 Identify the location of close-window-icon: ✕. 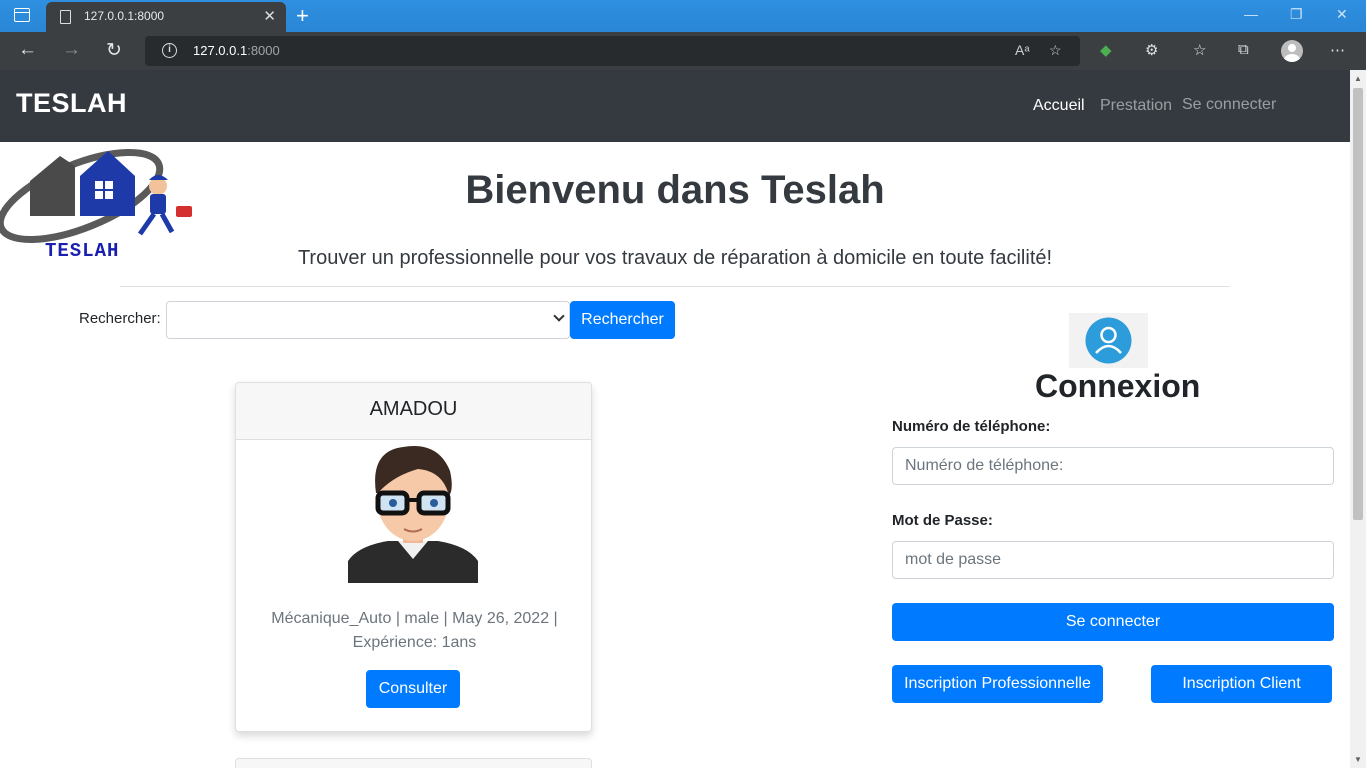
(1342, 14).